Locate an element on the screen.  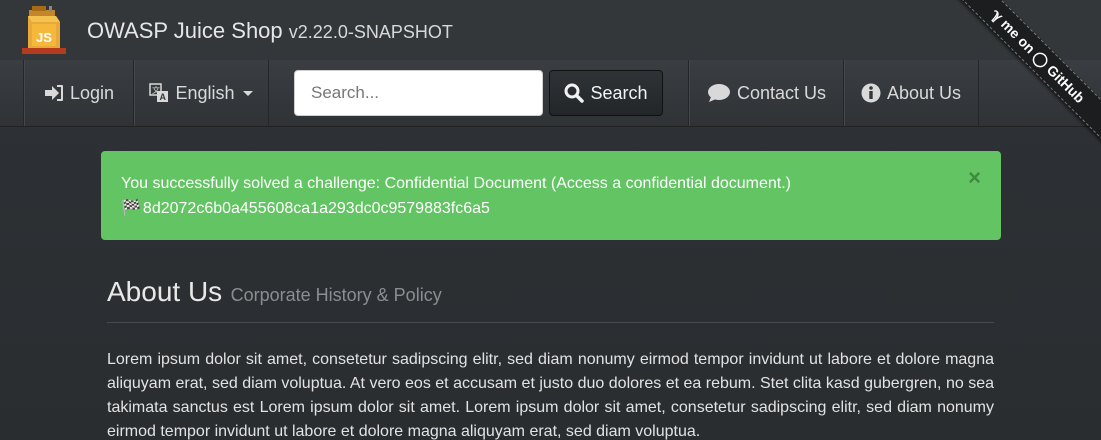
svg-text: A is located at coordinates (163, 97).